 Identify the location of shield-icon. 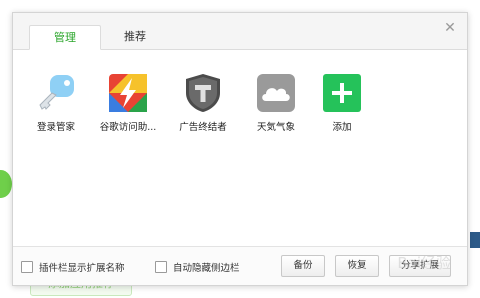
(203, 93).